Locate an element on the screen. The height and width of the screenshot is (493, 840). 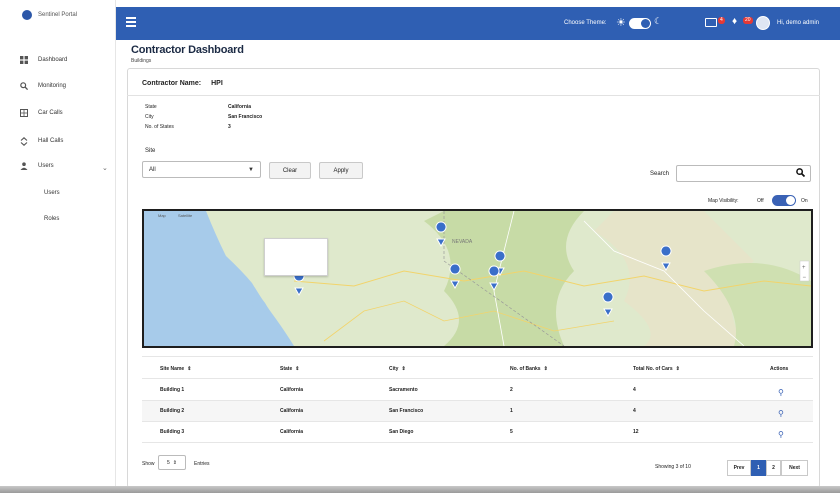
map-region-label: NEVADA is located at coordinates (462, 242).